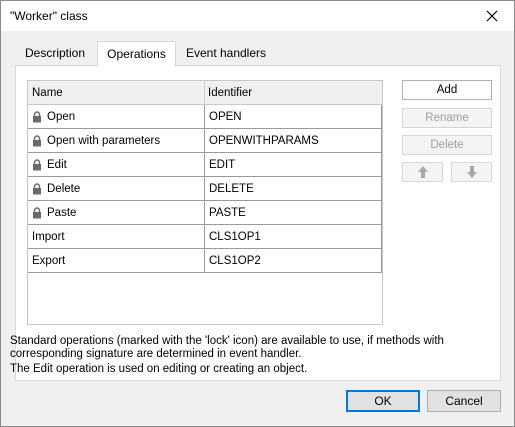 This screenshot has height=427, width=515. Describe the element at coordinates (104, 140) in the screenshot. I see `operation-name: Open with parameters` at that location.